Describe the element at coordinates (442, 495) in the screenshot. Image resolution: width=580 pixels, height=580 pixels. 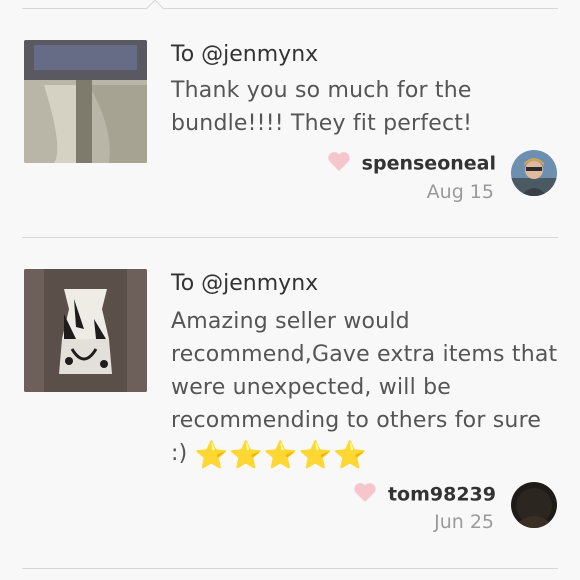
I see `reviewer-username: tom98239` at that location.